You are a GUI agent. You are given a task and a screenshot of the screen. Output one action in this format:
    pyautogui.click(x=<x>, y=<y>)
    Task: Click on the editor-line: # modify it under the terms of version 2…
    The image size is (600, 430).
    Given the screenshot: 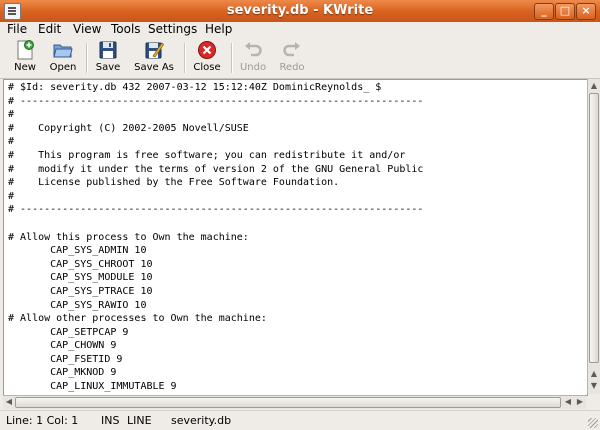 What is the action you would take?
    pyautogui.click(x=216, y=169)
    